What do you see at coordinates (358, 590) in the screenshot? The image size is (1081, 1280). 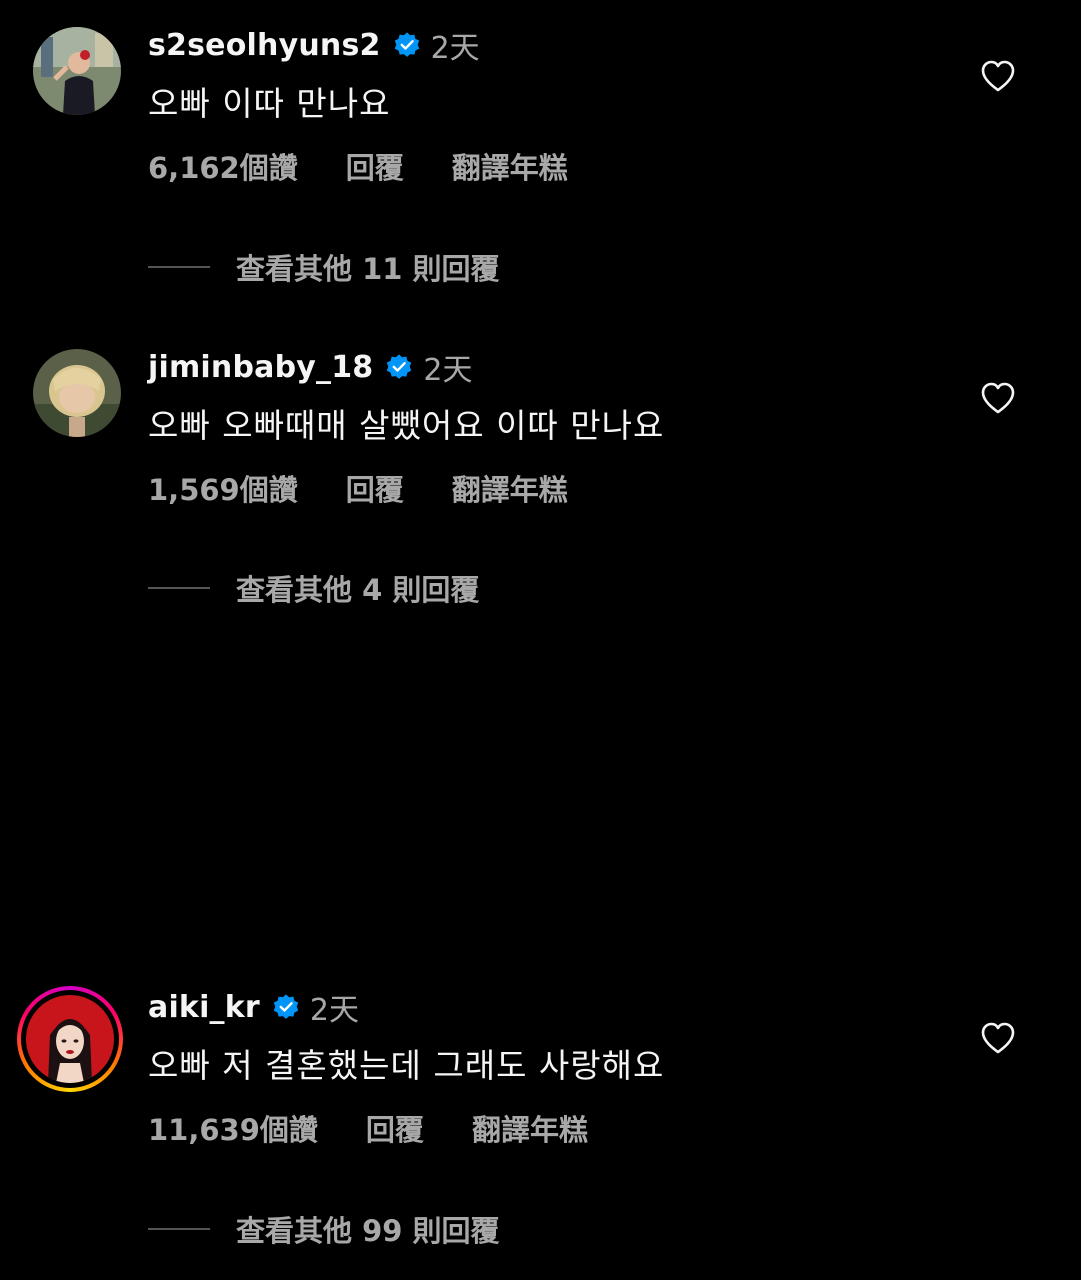 I see `view-replies-label: 查看其他 4 則回覆` at bounding box center [358, 590].